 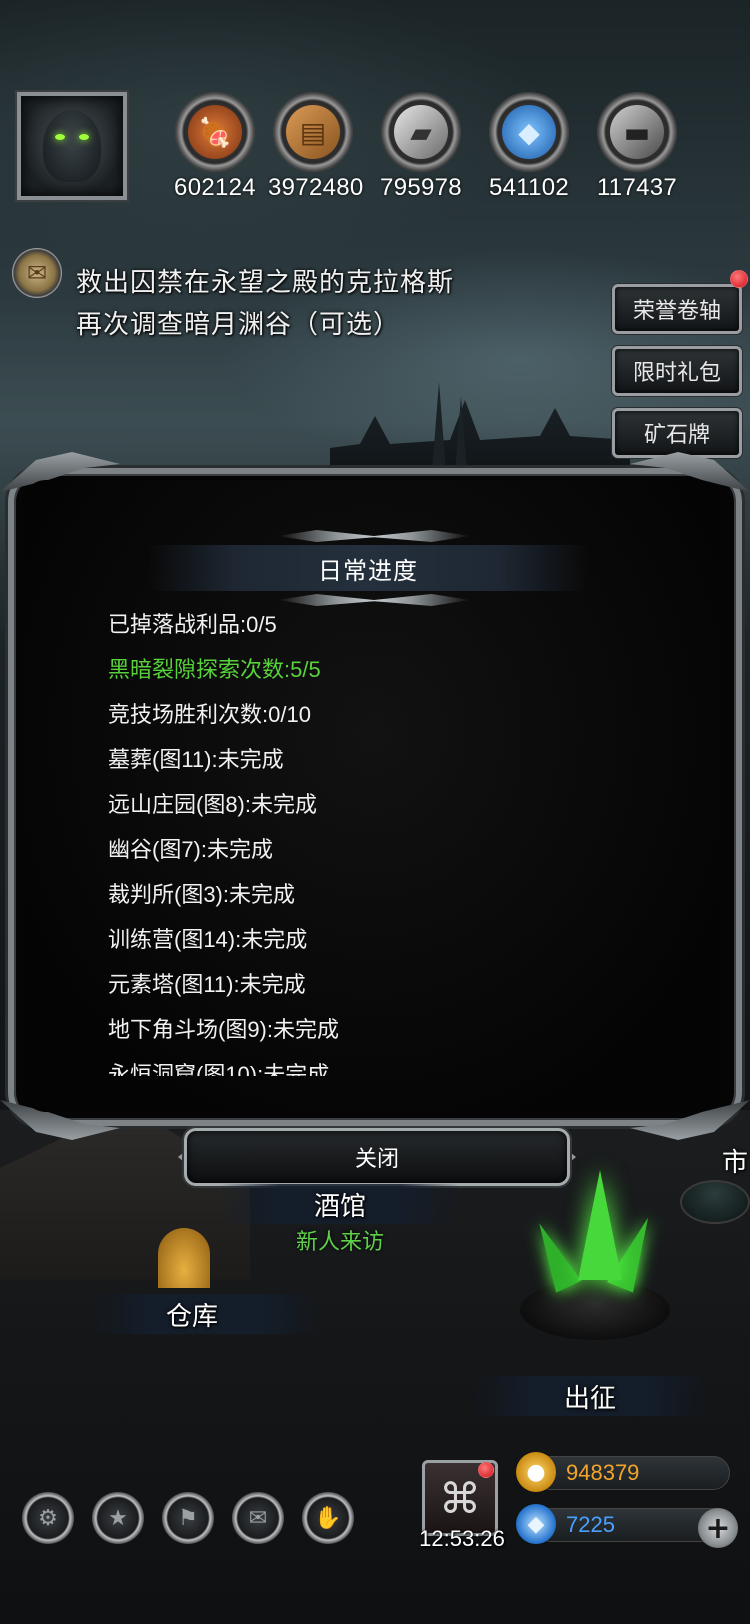 What do you see at coordinates (209, 714) in the screenshot?
I see `progress-item: 竞技场胜利次数:0/10` at bounding box center [209, 714].